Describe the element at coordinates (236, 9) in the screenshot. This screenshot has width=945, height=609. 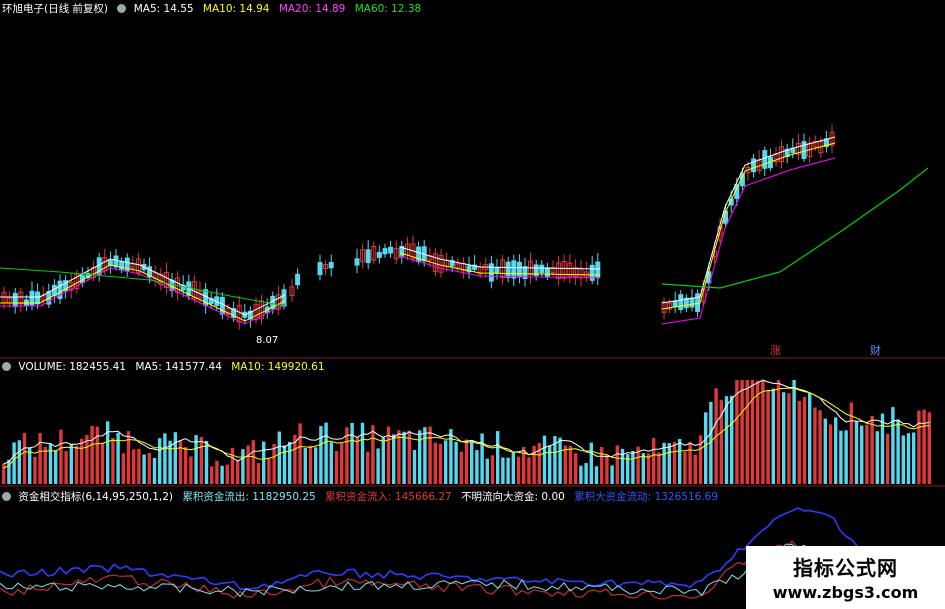
I see `ma10-label: MA10: 14.94` at that location.